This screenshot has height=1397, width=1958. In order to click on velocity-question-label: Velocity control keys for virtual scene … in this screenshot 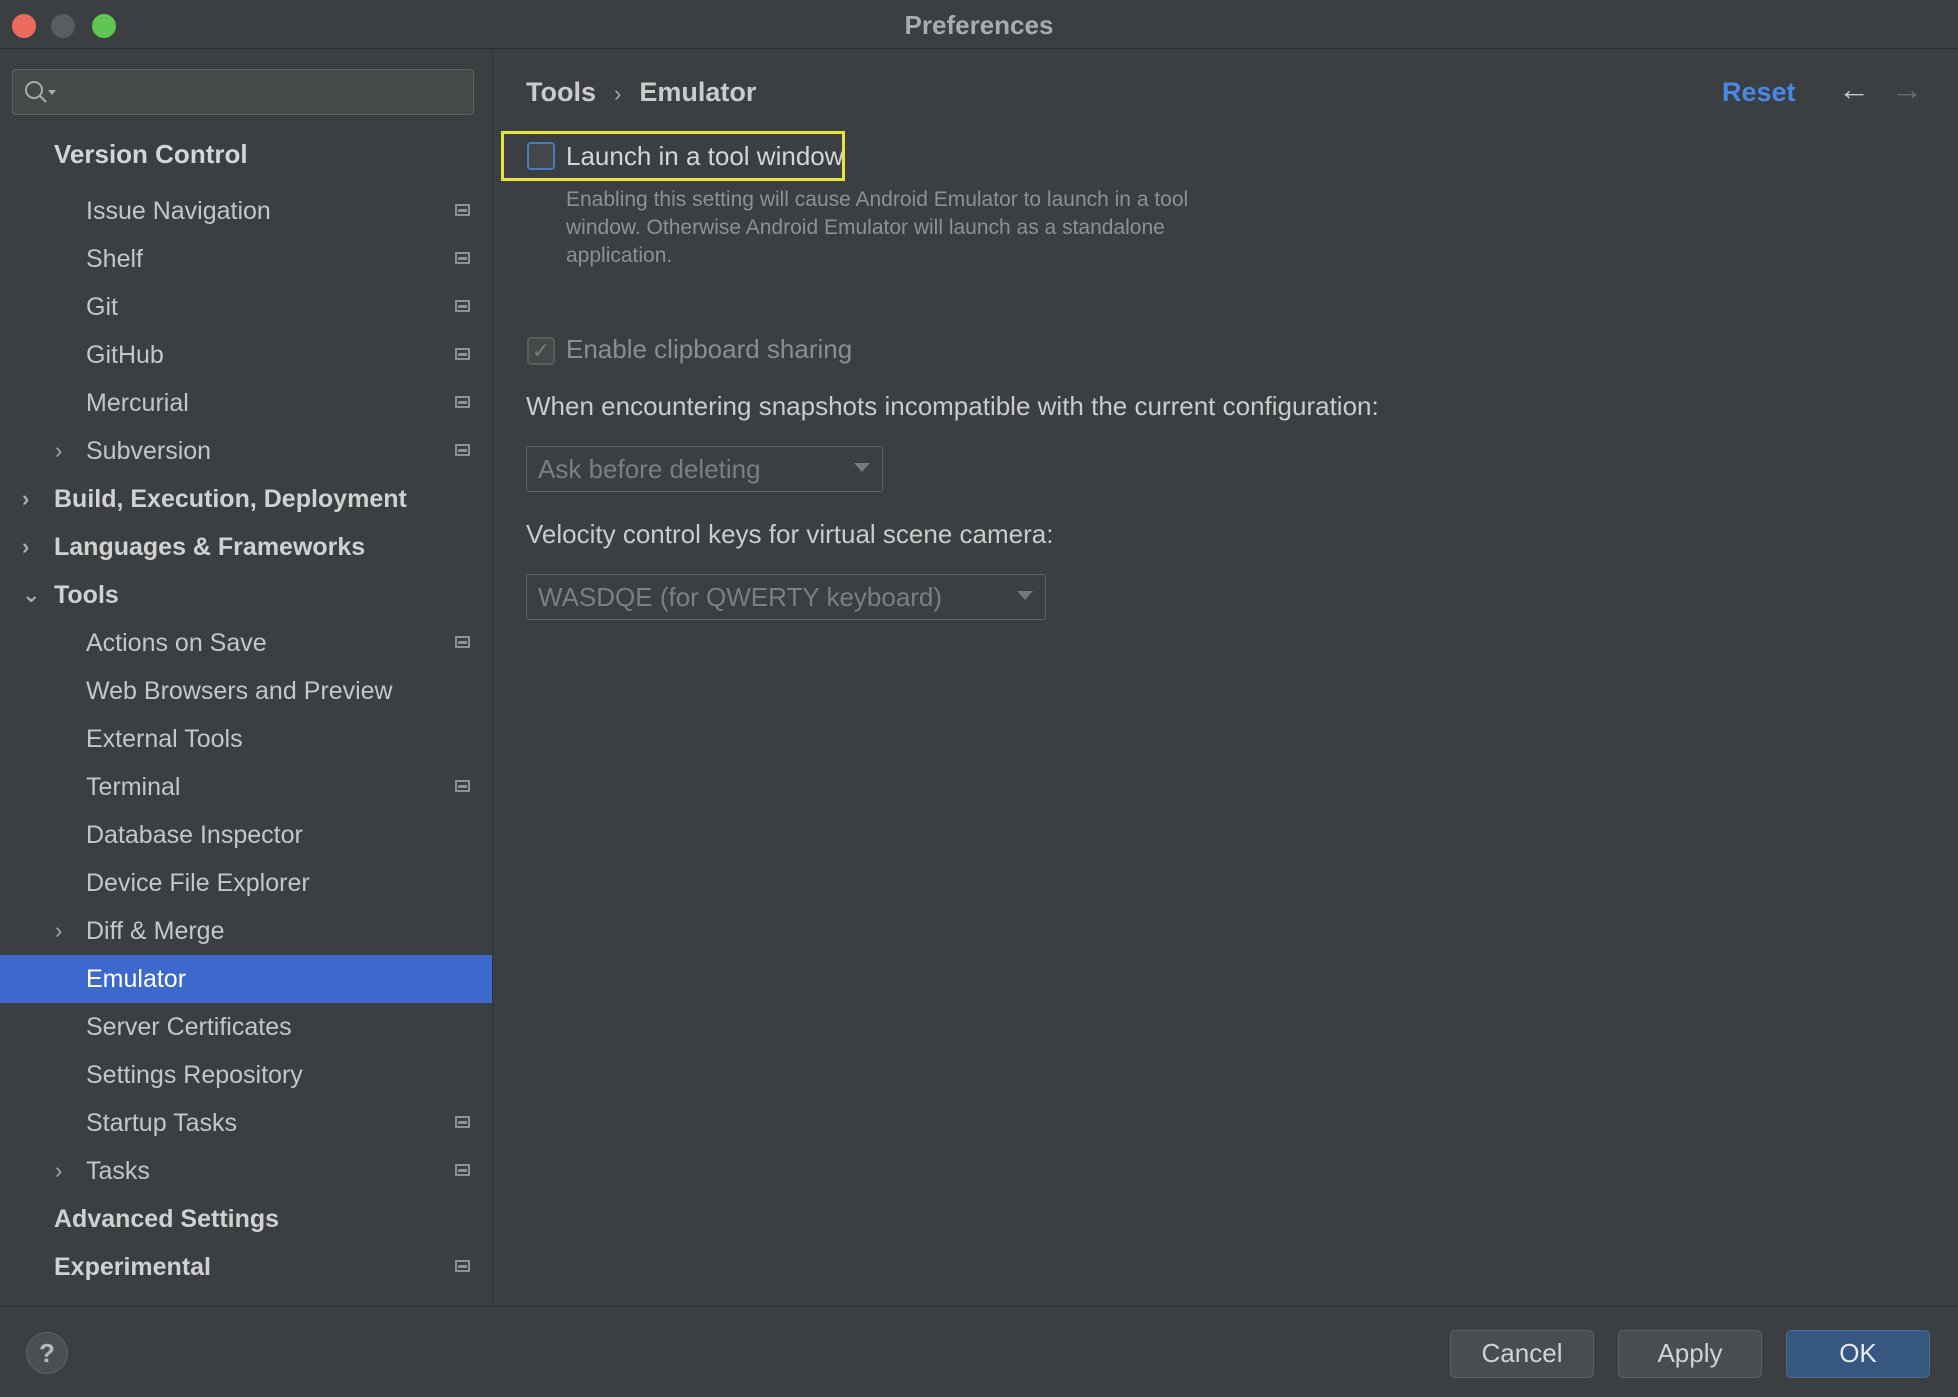, I will do `click(790, 534)`.